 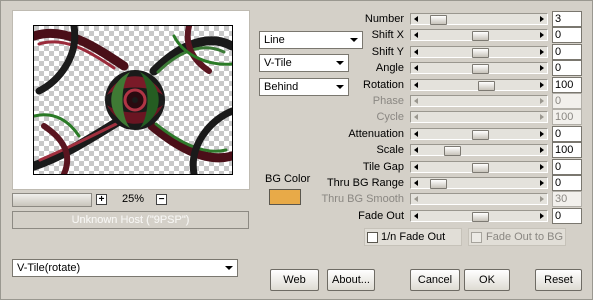 What do you see at coordinates (381, 216) in the screenshot?
I see `fade-out-label: Fade Out` at bounding box center [381, 216].